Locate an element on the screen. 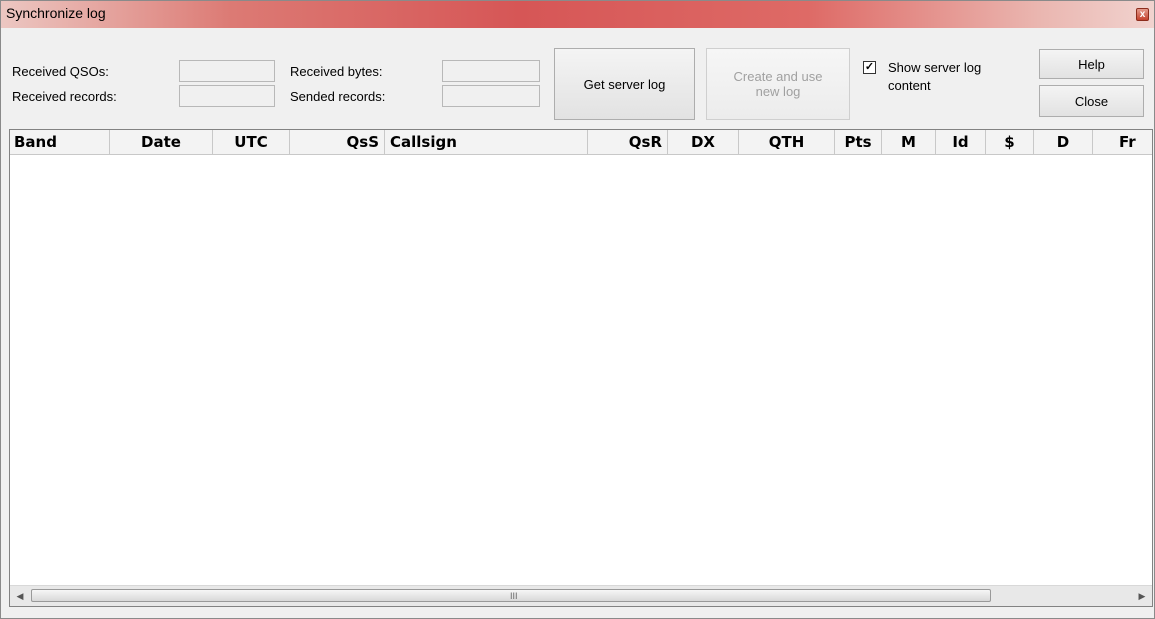  received-records-label: Received records: is located at coordinates (64, 96).